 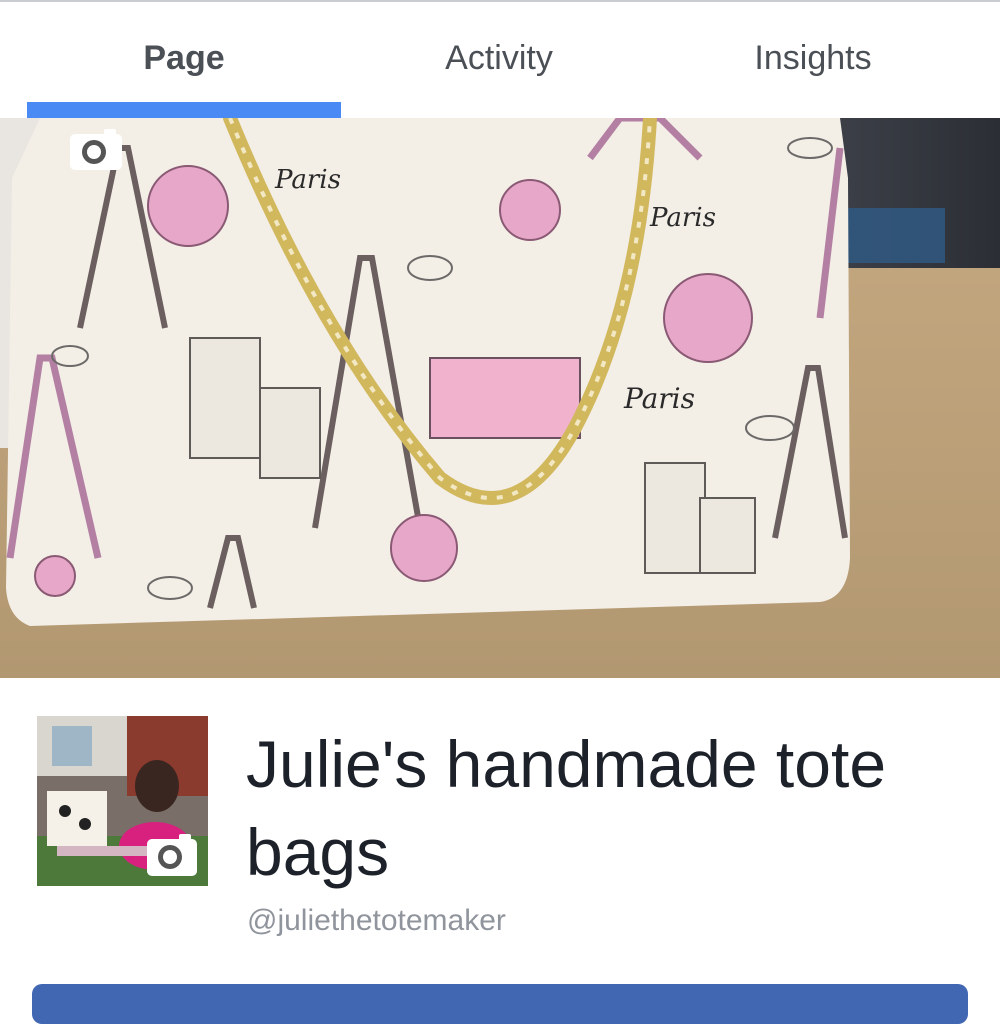 I want to click on tab-page-label: Page, so click(x=184, y=57).